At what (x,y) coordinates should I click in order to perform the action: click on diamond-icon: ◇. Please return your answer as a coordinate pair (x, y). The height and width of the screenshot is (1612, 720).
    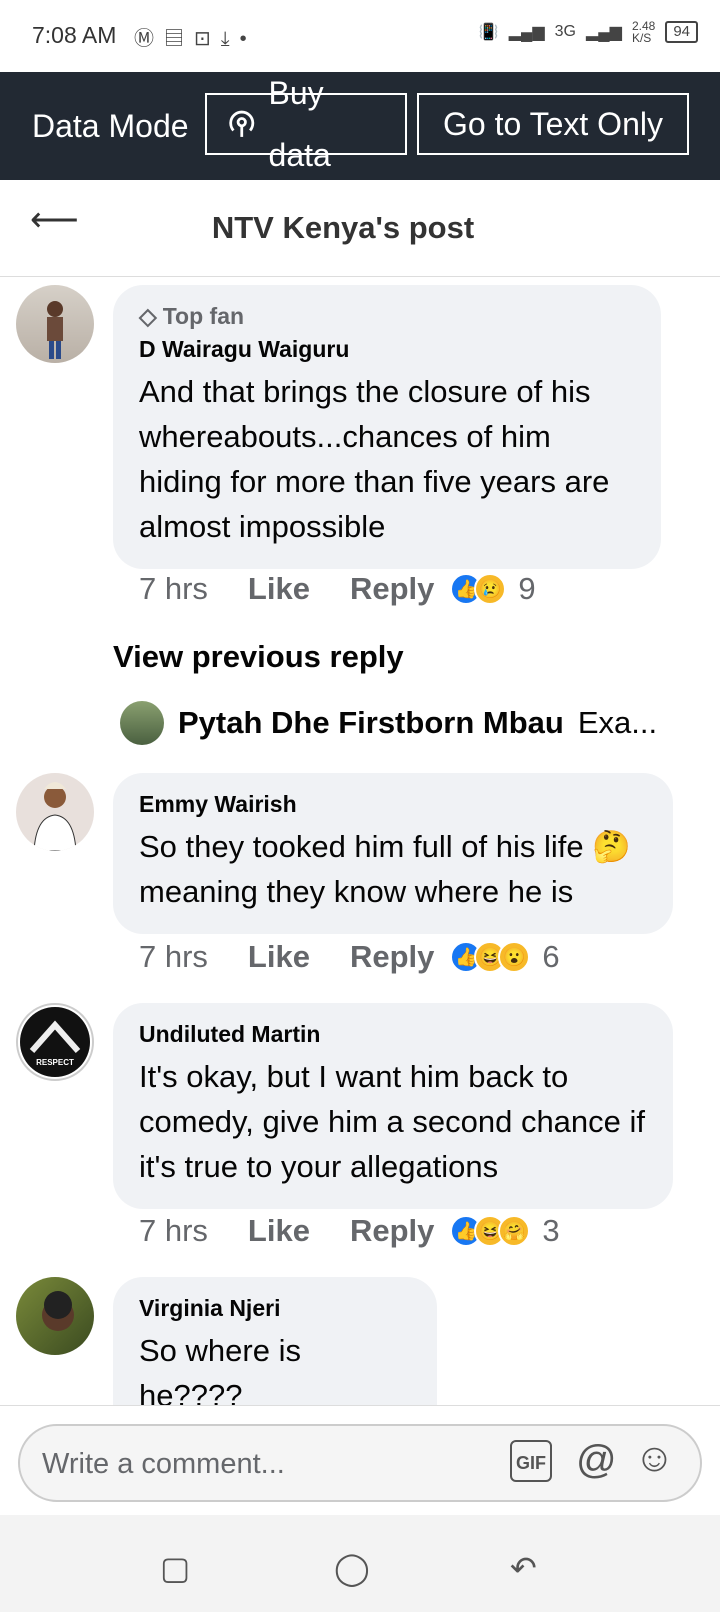
    Looking at the image, I should click on (148, 316).